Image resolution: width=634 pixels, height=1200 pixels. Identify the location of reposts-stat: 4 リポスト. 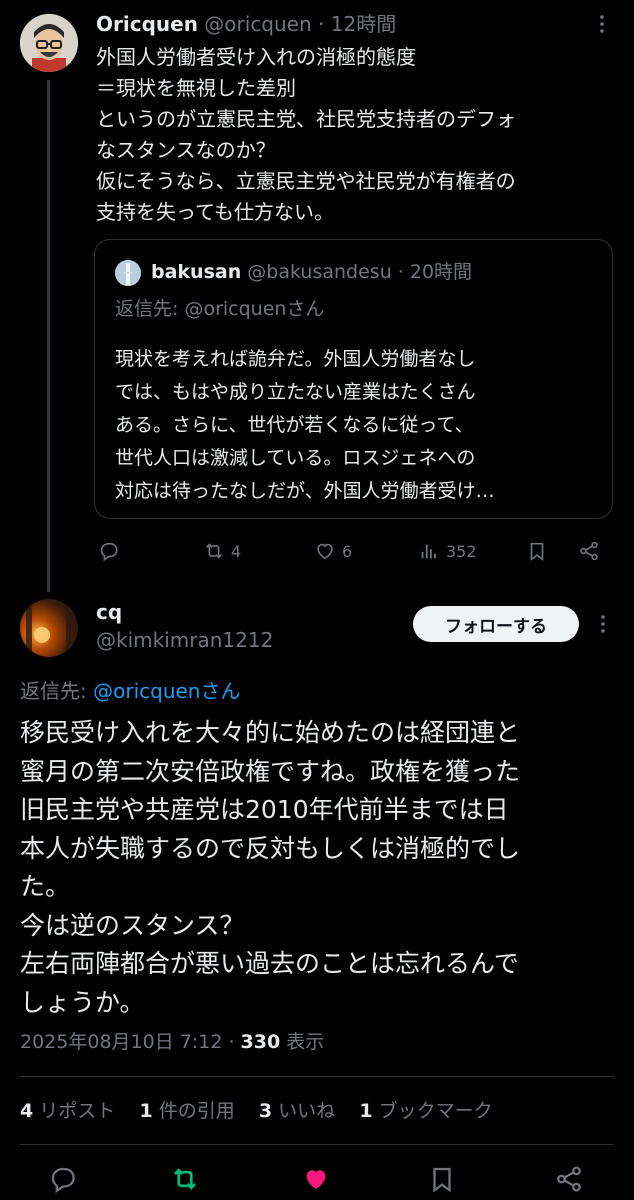
(67, 1111).